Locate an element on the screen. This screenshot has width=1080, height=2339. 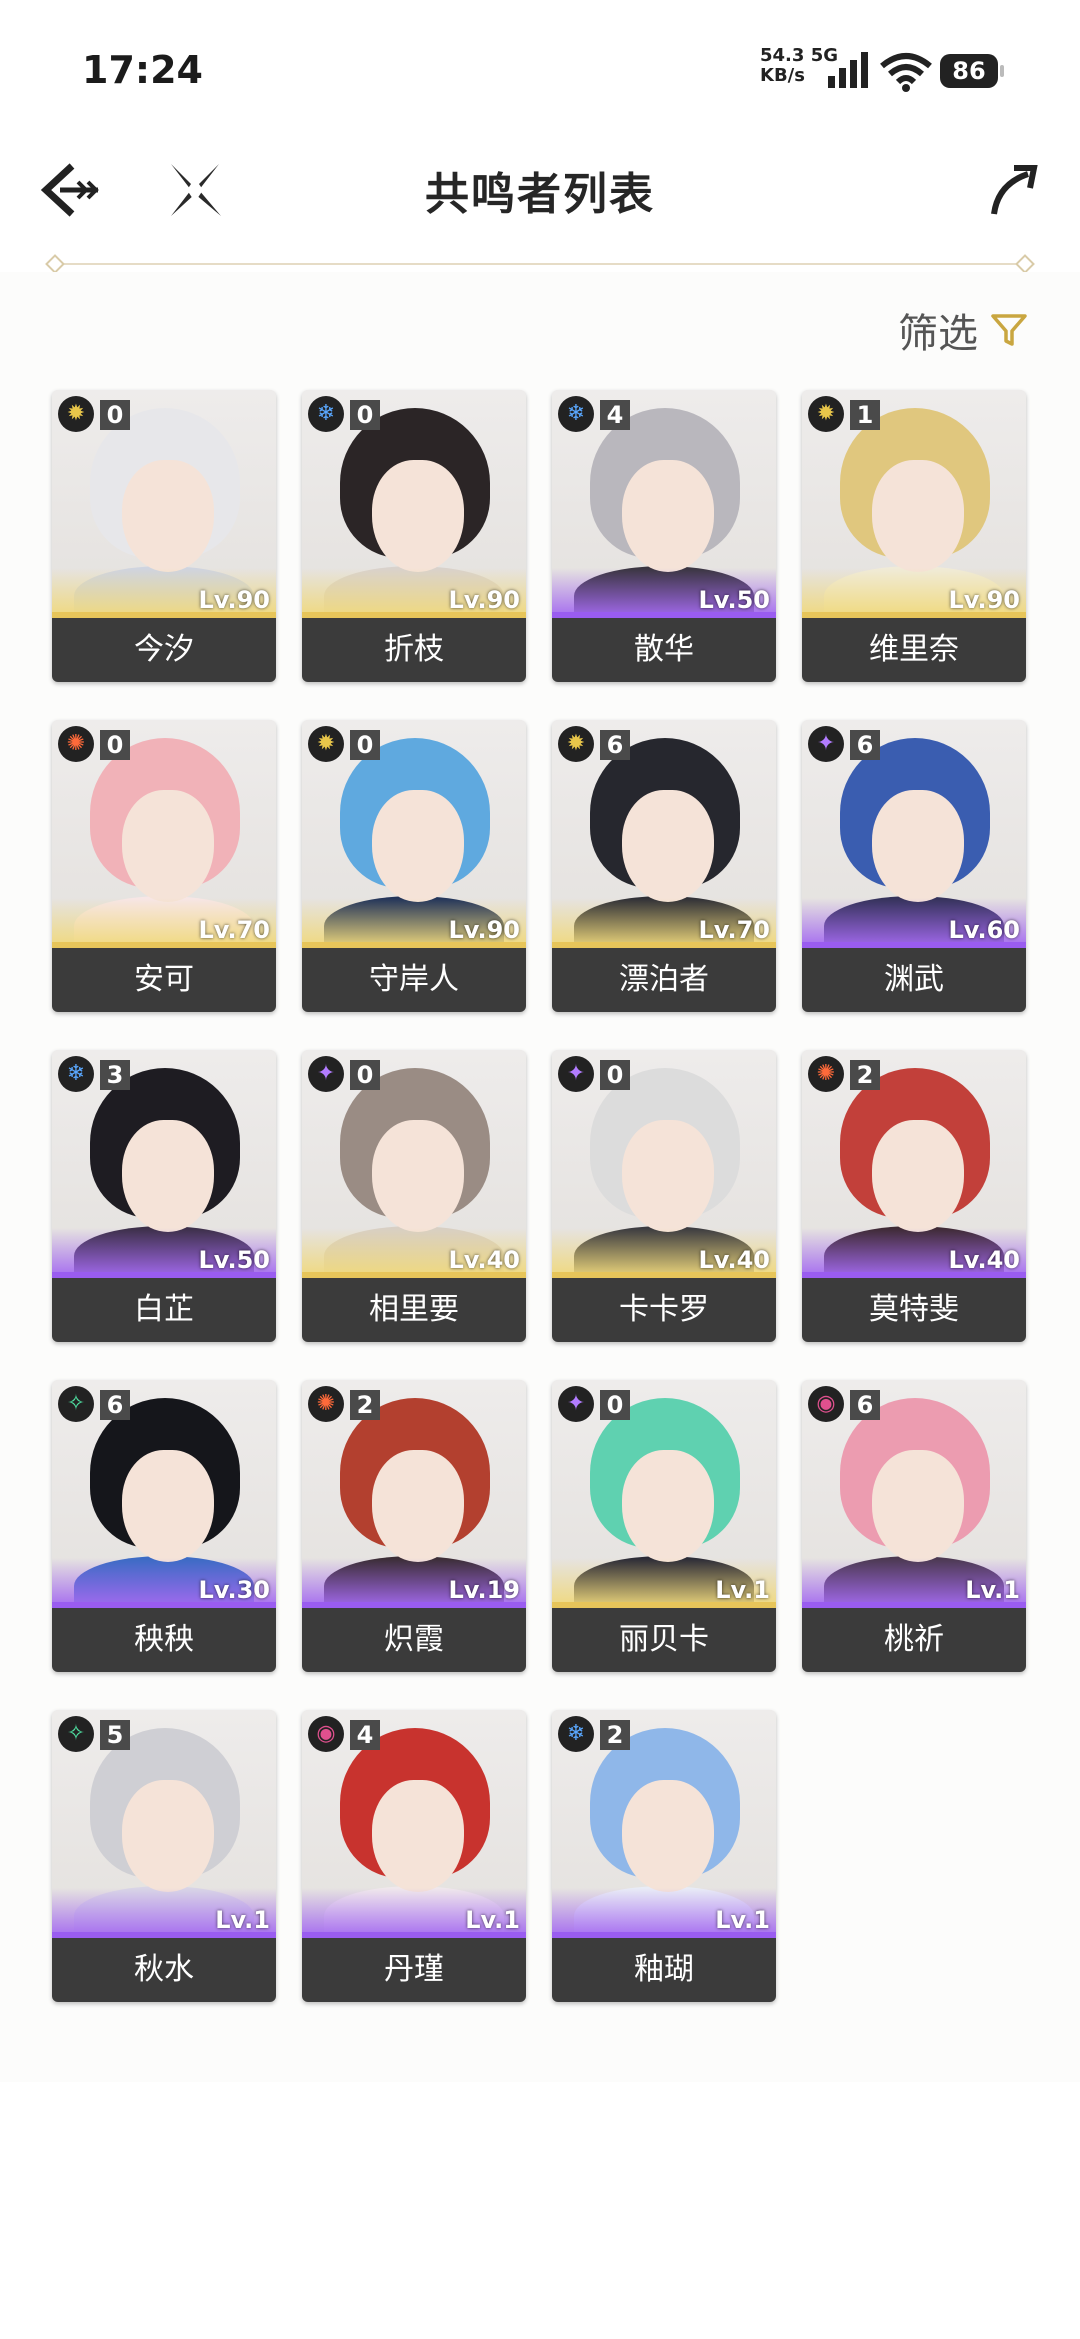
character-card: ❄ 2 Lv.1 釉瑚 is located at coordinates (664, 1856).